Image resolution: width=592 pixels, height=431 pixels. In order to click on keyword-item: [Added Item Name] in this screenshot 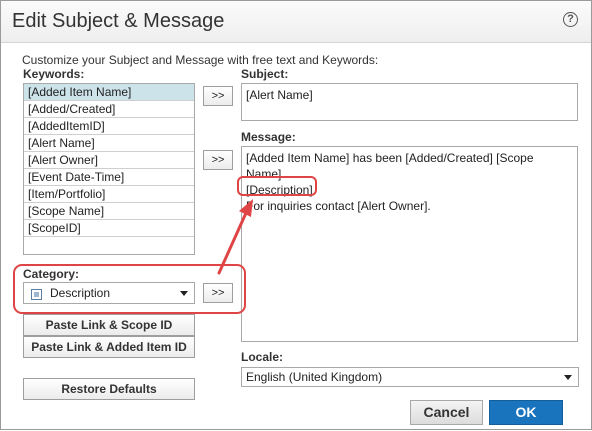, I will do `click(109, 92)`.